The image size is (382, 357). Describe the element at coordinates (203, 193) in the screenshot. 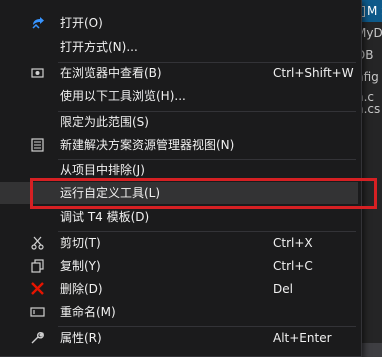

I see `red-highlight-annotation` at that location.